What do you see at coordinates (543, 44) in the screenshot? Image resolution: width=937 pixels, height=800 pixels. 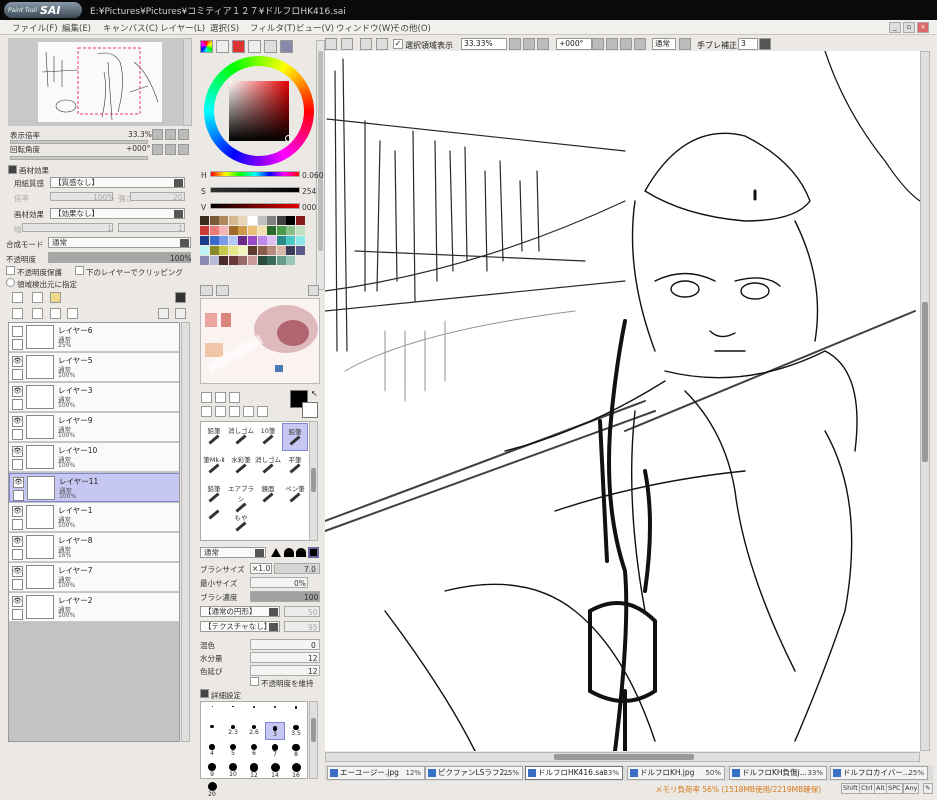 I see `canvas-zoom-reset-icon` at bounding box center [543, 44].